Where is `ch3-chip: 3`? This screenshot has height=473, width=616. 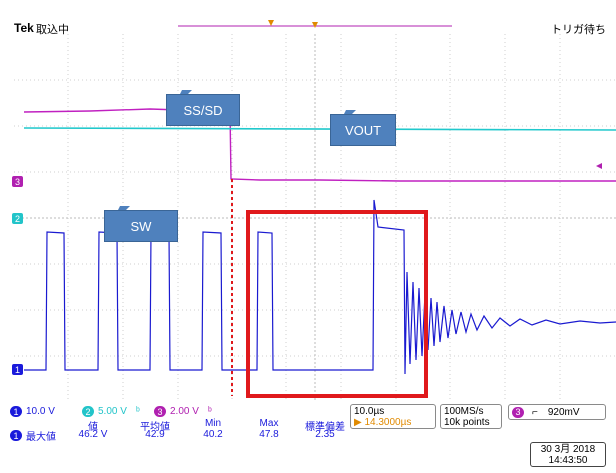
ch3-chip: 3 is located at coordinates (160, 411).